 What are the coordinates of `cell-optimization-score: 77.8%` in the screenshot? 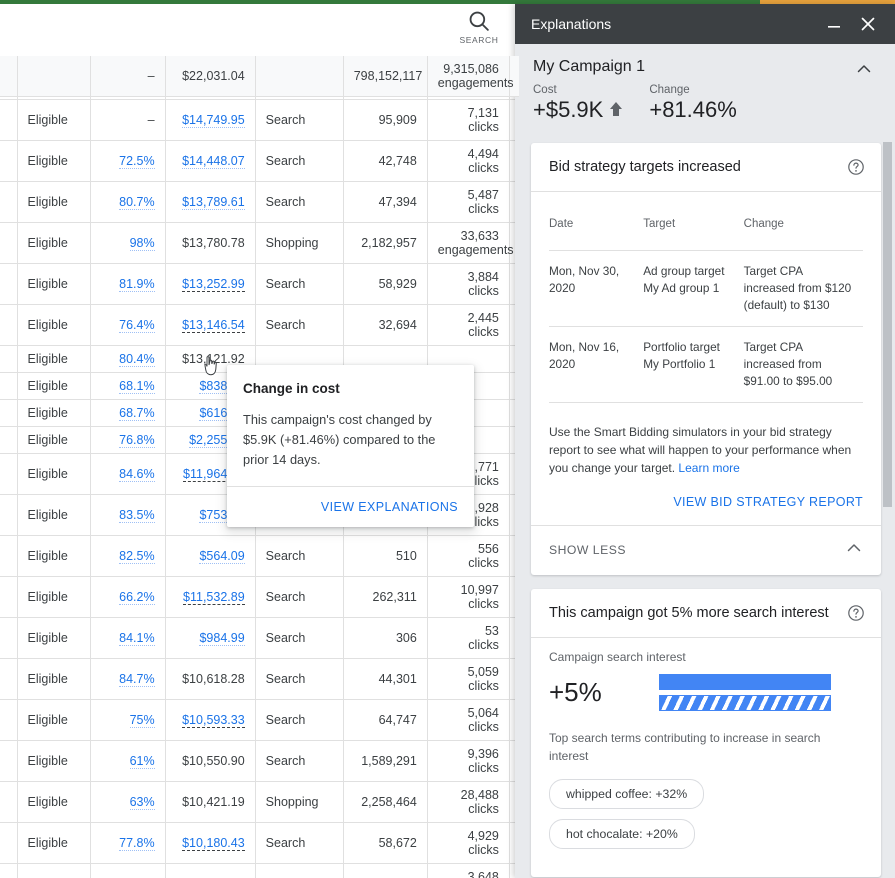 It's located at (128, 843).